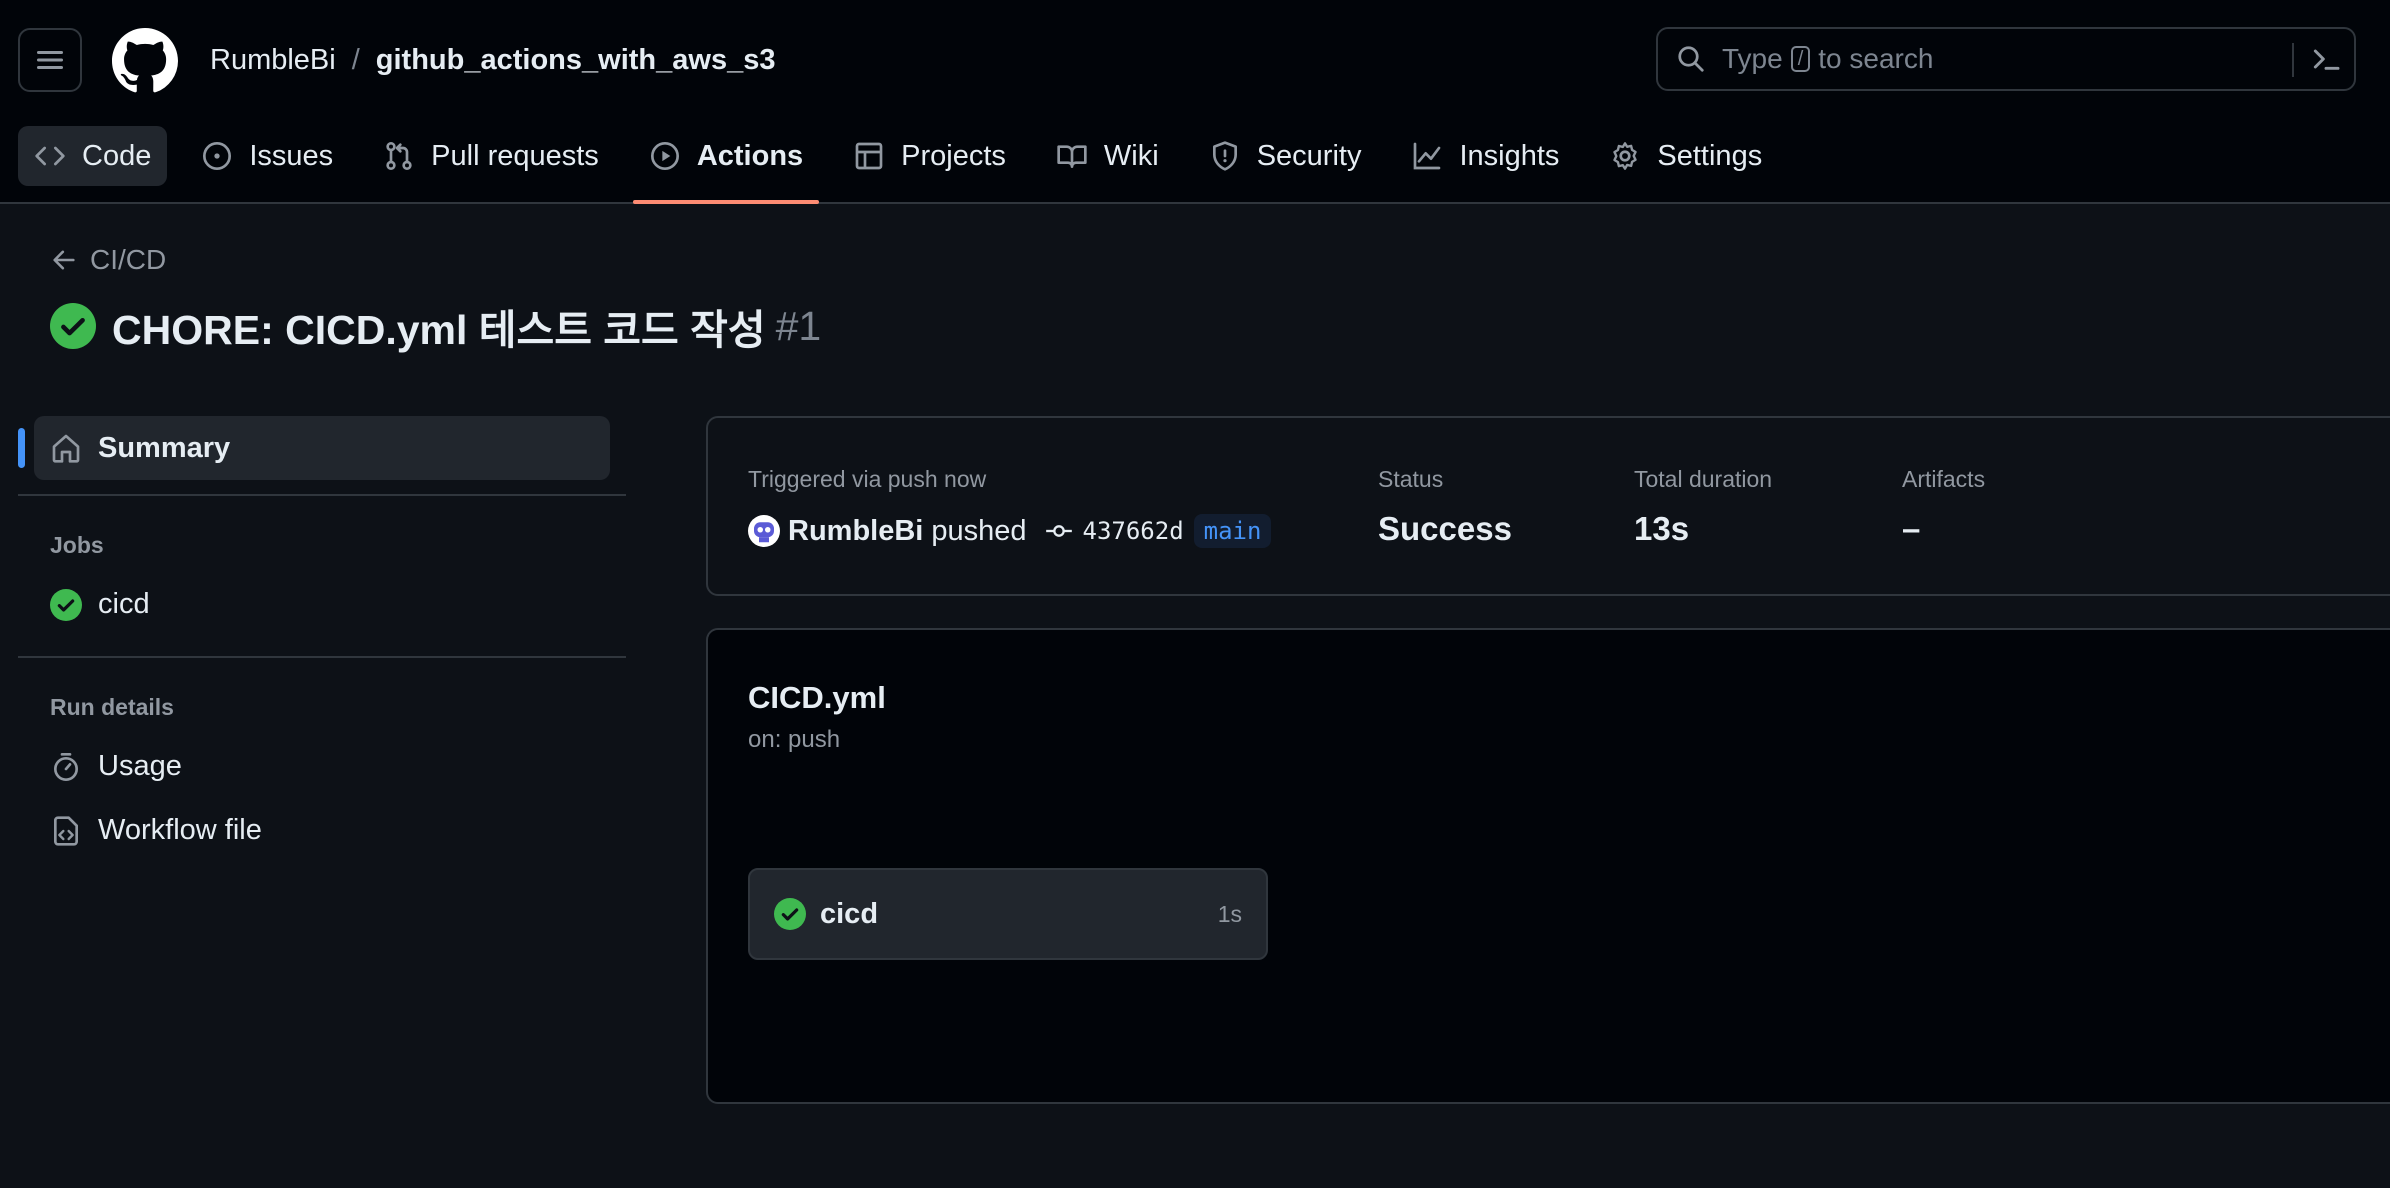 Image resolution: width=2390 pixels, height=1188 pixels. Describe the element at coordinates (1625, 156) in the screenshot. I see `gear-icon` at that location.